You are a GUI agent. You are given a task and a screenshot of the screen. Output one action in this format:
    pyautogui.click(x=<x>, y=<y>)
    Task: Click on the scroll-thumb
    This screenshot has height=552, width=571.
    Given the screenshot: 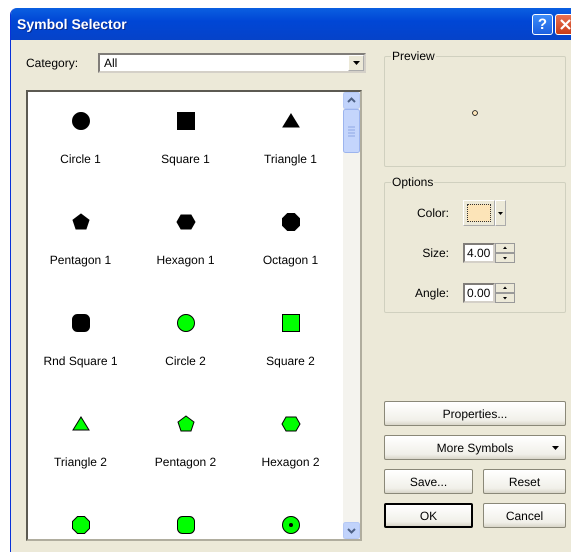 What is the action you would take?
    pyautogui.click(x=351, y=131)
    